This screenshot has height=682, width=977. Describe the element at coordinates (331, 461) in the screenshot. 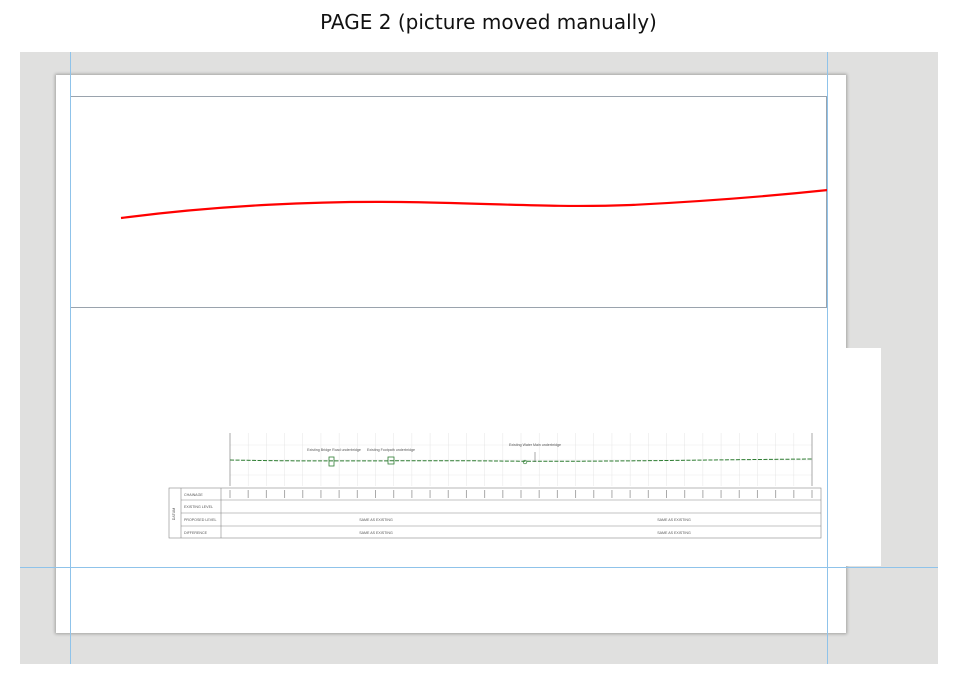

I see `bridge-marker` at that location.